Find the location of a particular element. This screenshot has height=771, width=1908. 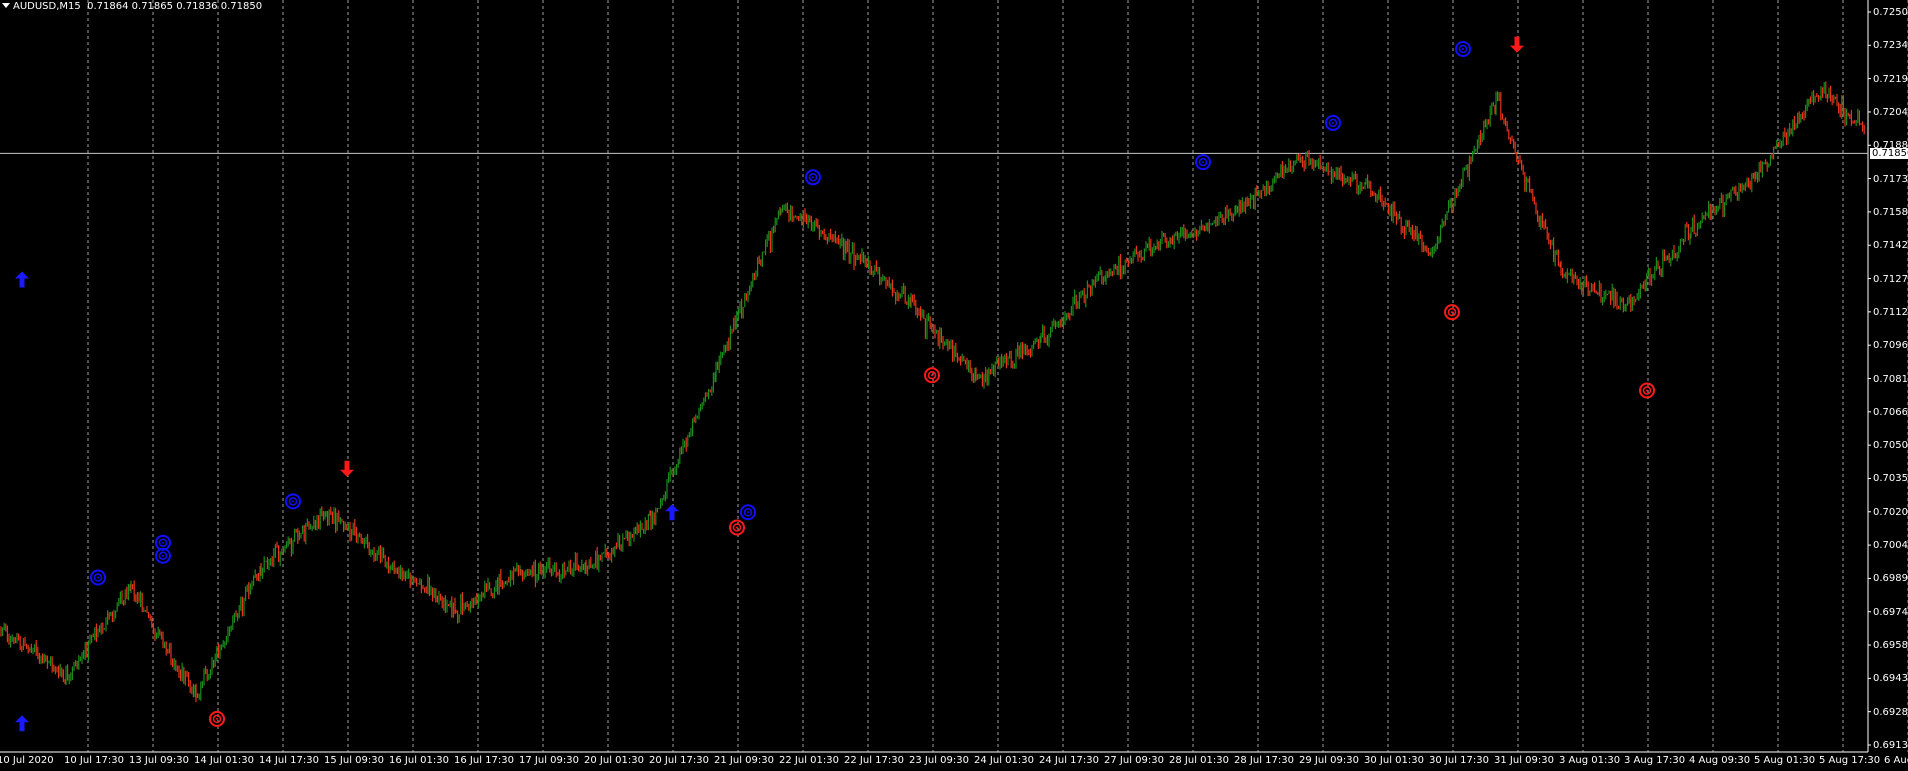

time-axis-label: 29 Jul 09:30 is located at coordinates (1329, 760).